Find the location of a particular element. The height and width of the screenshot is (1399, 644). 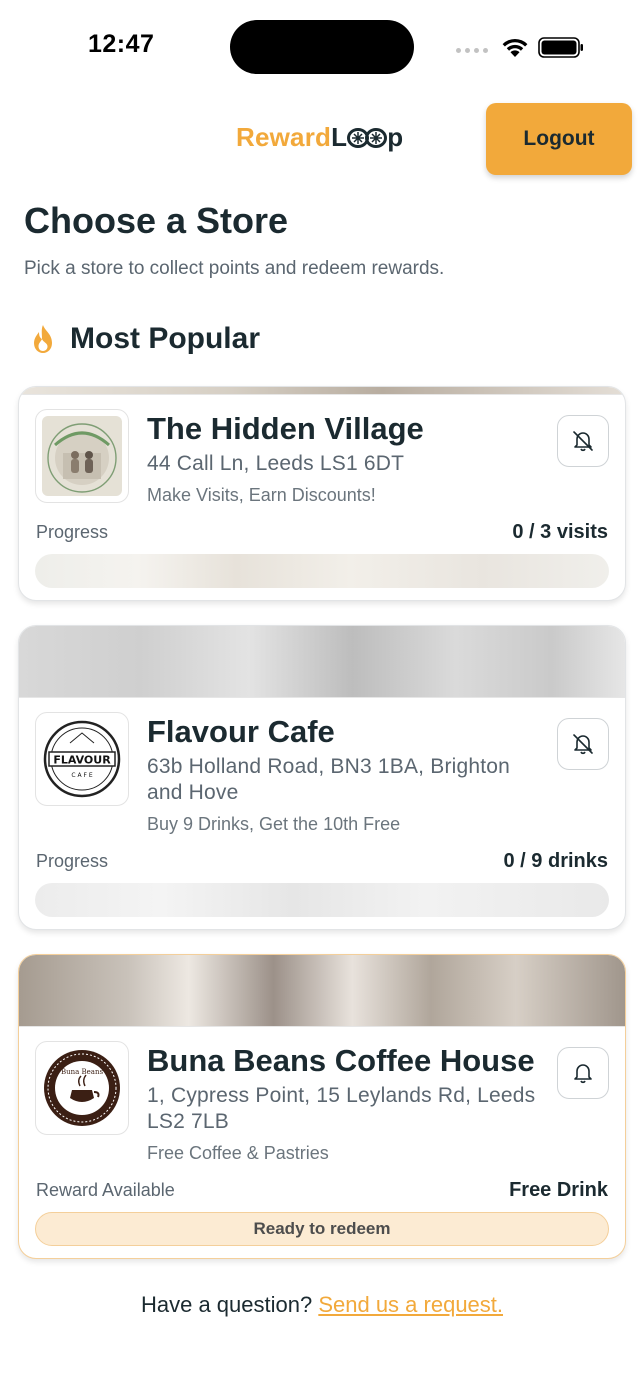

status-bar: 12:47 is located at coordinates (322, 48).